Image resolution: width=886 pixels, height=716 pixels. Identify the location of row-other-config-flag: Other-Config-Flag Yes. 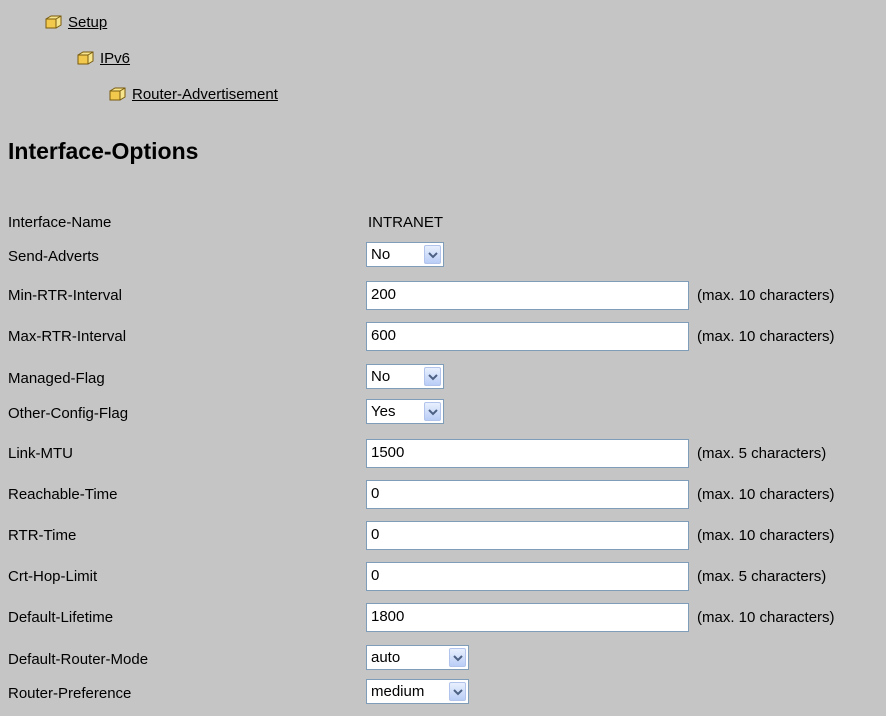
(443, 414).